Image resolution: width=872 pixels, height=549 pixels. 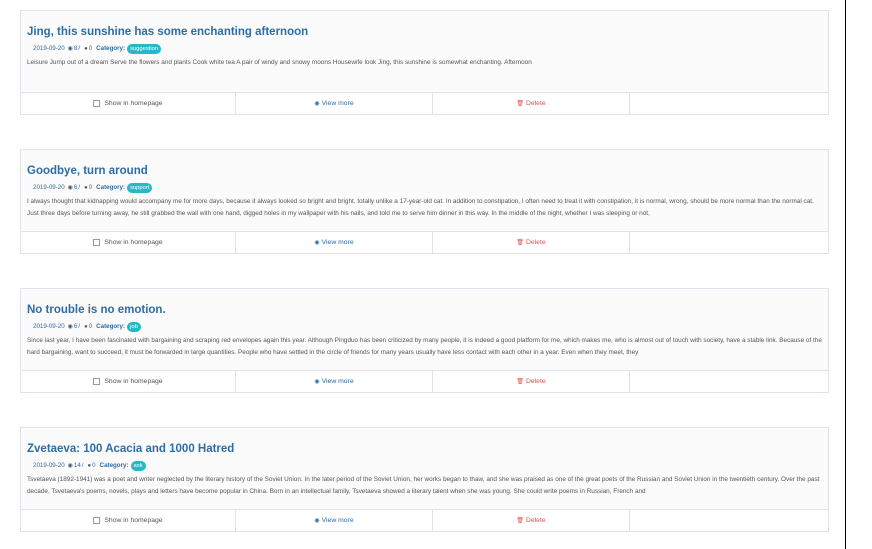 What do you see at coordinates (134, 327) in the screenshot?
I see `category-badge: job` at bounding box center [134, 327].